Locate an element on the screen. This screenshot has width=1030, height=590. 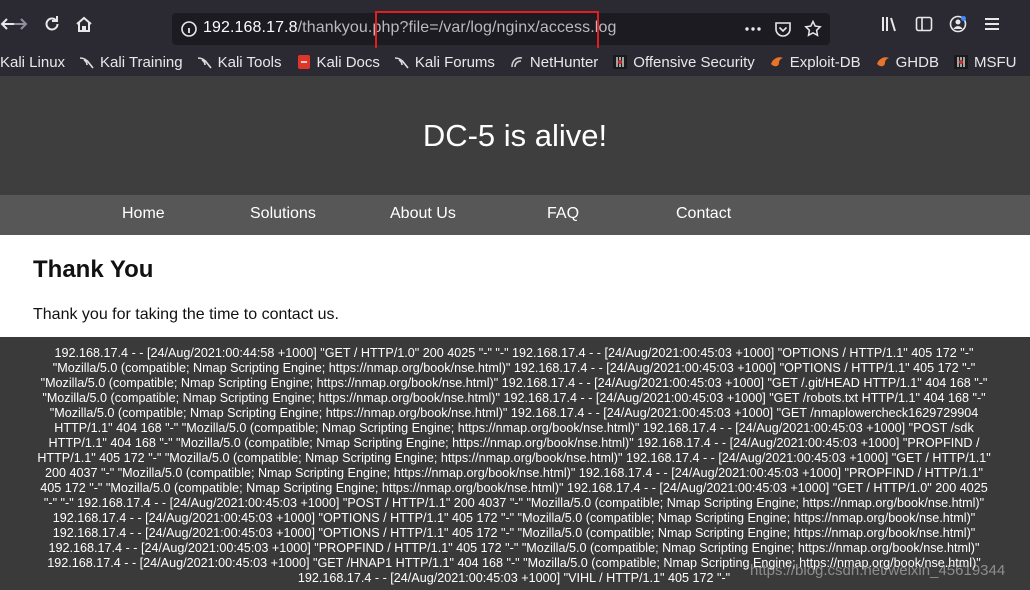
bookmark-label: Kali Tools is located at coordinates (249, 62).